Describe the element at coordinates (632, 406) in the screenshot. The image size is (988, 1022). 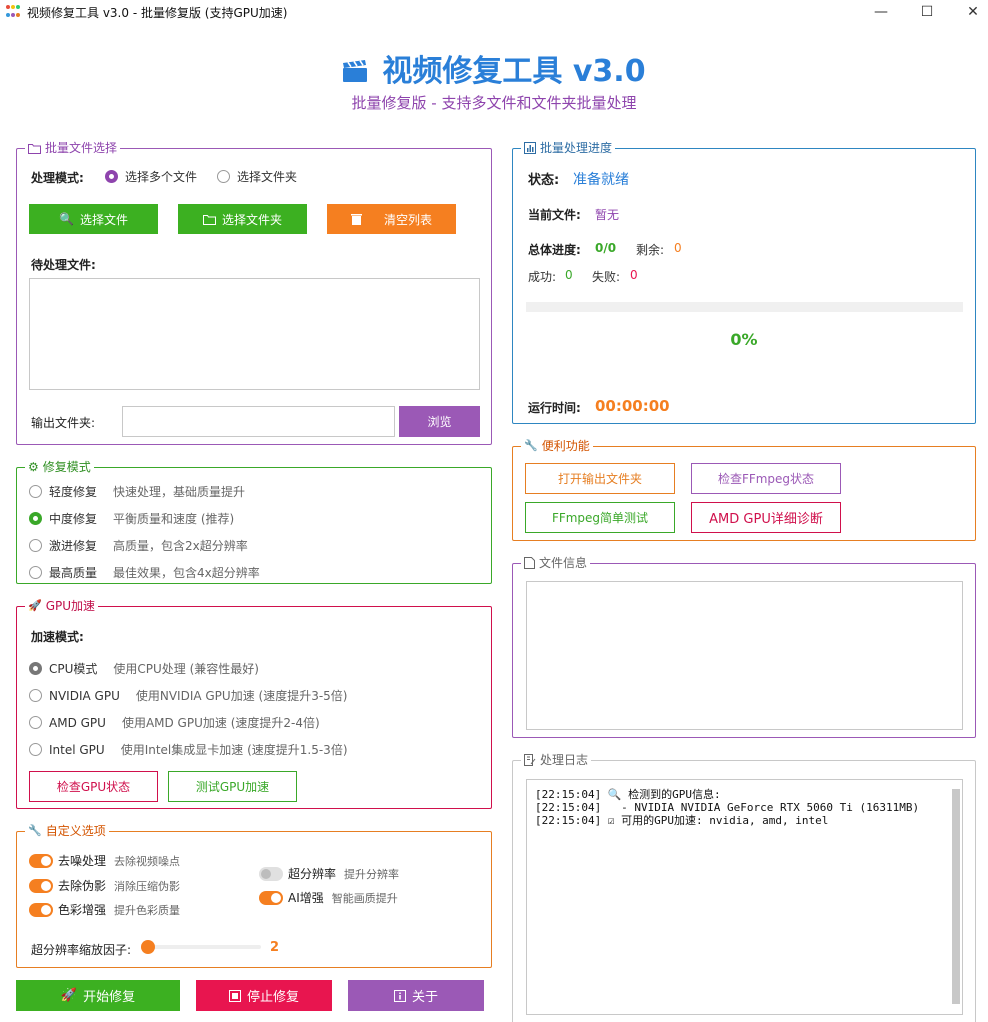
I see `runtime-value: 00:00:00` at that location.